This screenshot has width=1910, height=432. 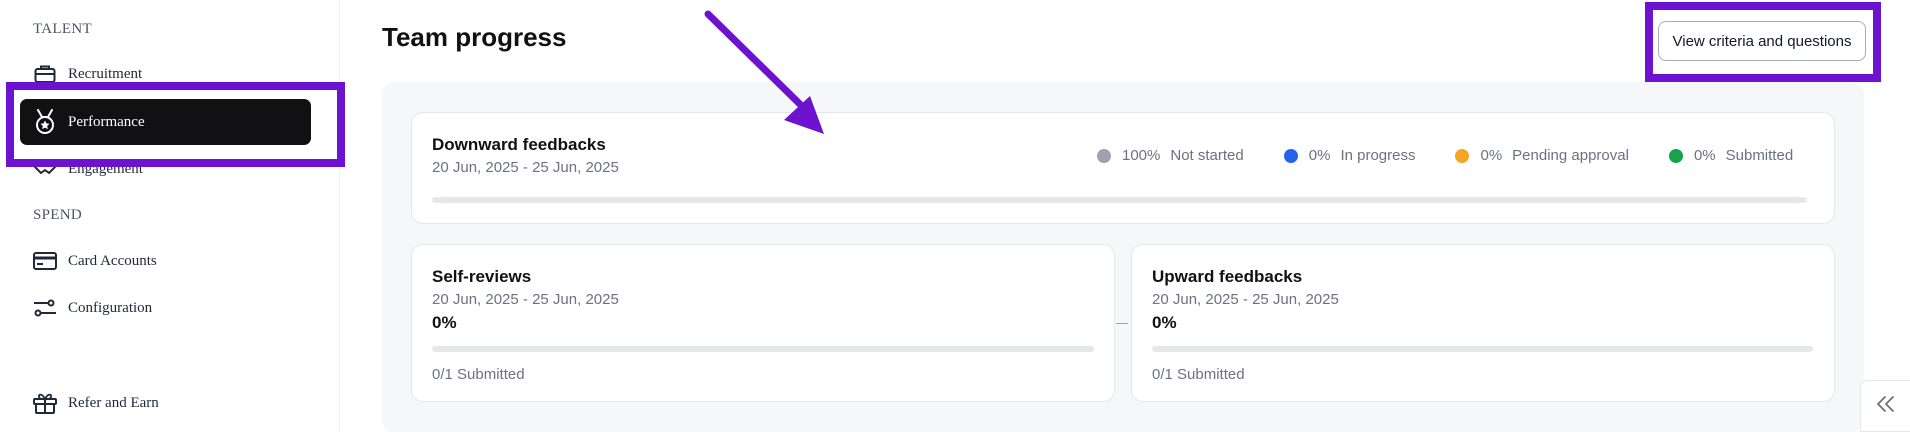 I want to click on annotation-arrow, so click(x=764, y=72).